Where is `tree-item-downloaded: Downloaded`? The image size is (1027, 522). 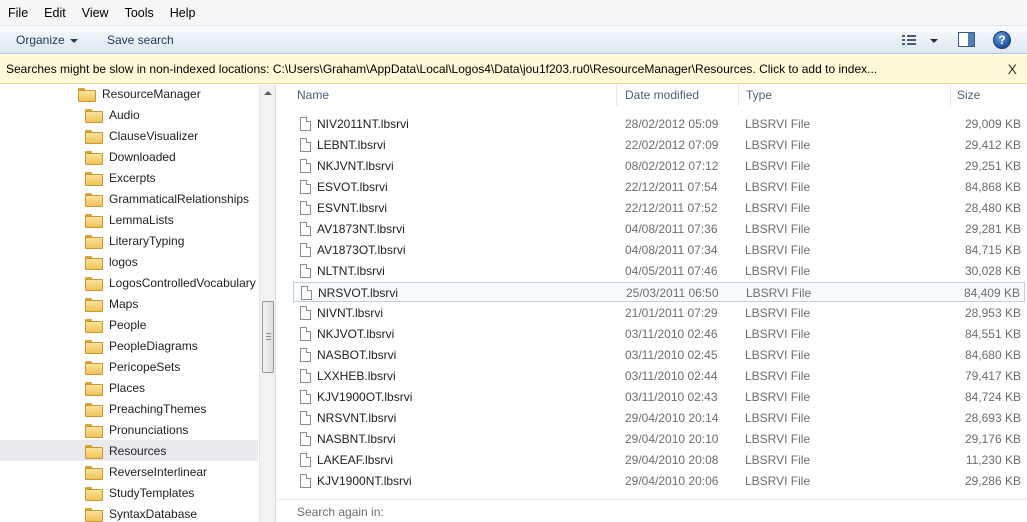 tree-item-downloaded: Downloaded is located at coordinates (130, 156).